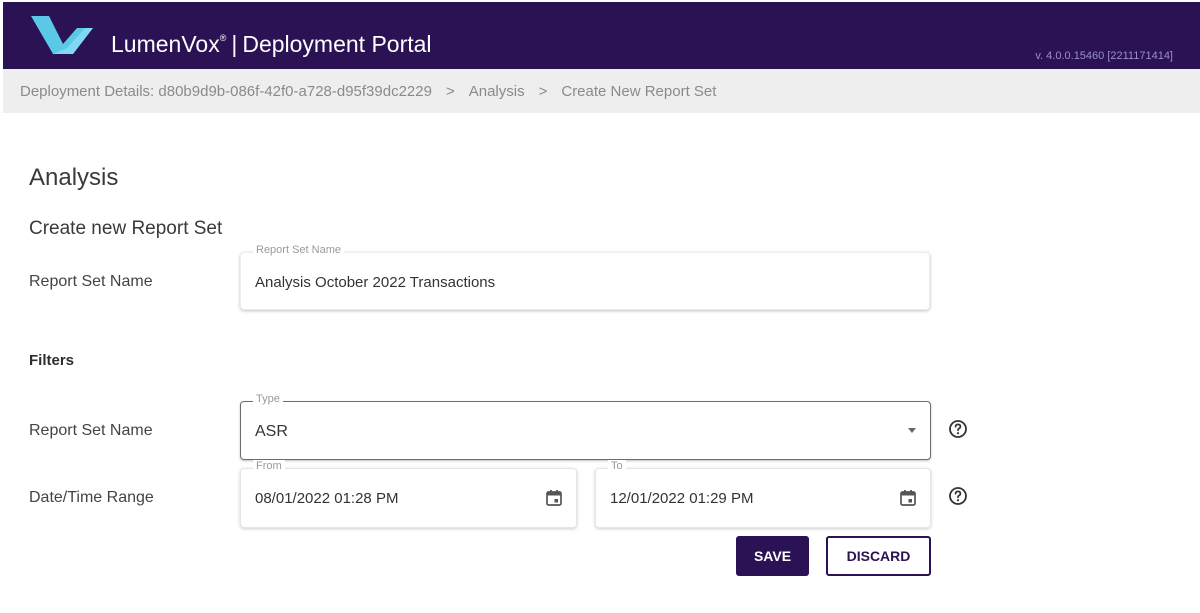 This screenshot has height=613, width=1200. What do you see at coordinates (912, 430) in the screenshot?
I see `chevron-down-icon` at bounding box center [912, 430].